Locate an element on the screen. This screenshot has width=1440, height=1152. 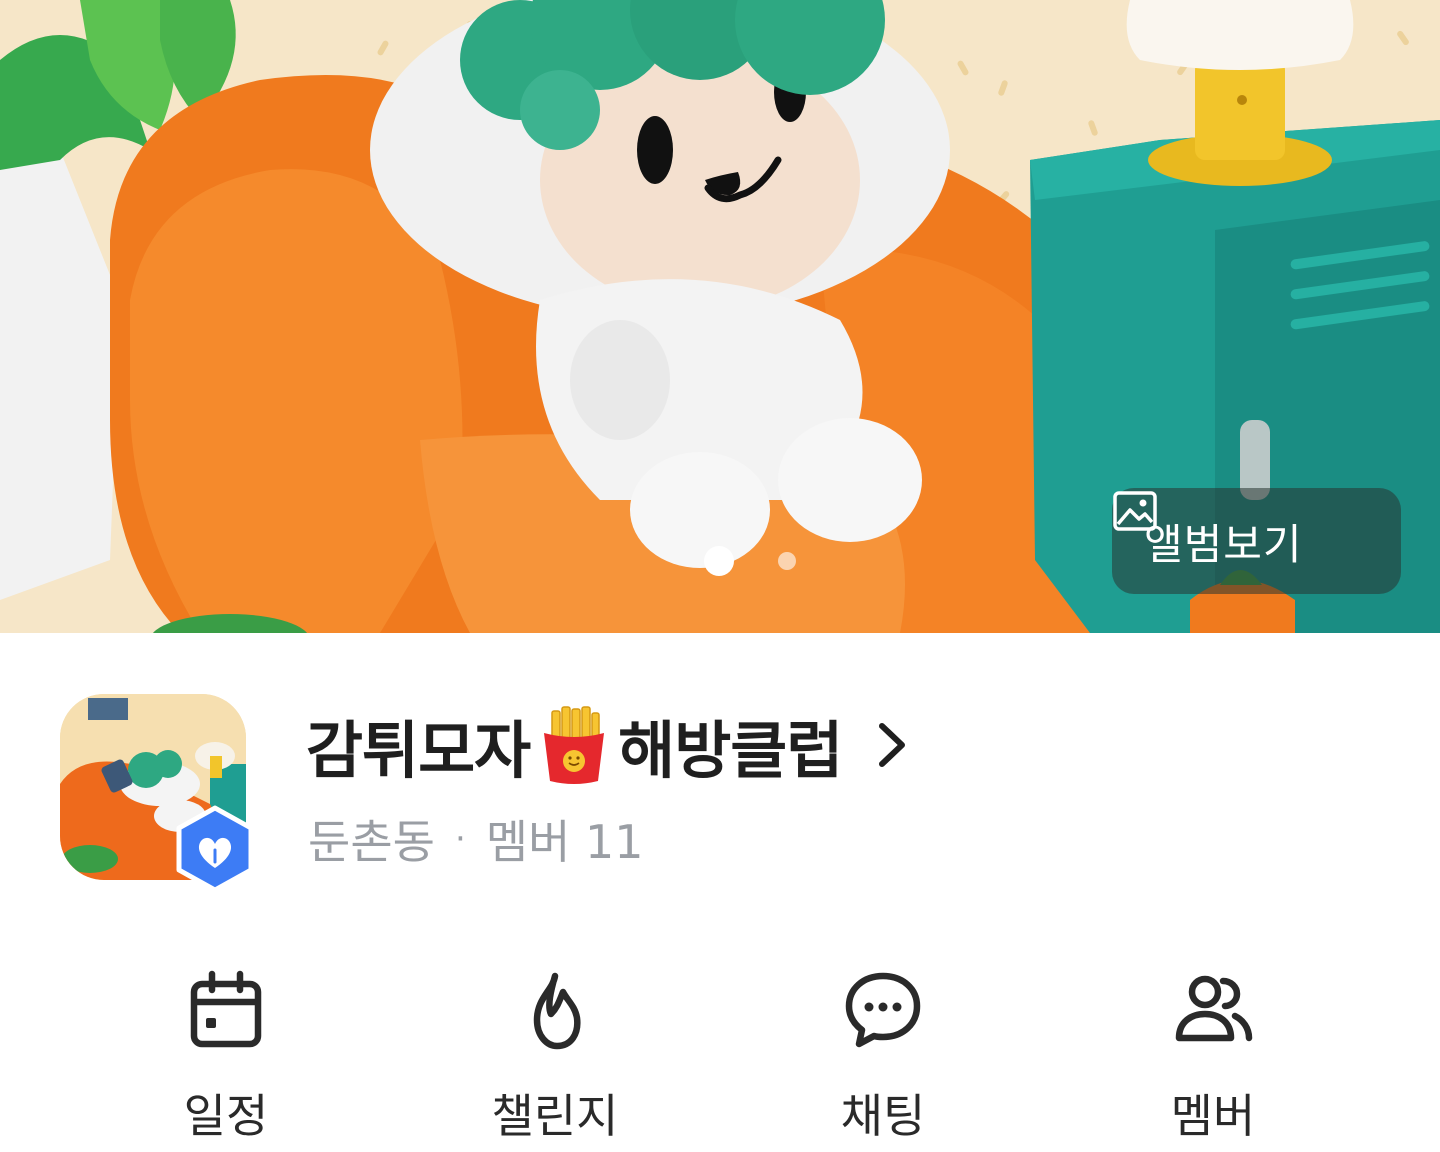
chat-button: 채팅 is located at coordinates (883, 1058).